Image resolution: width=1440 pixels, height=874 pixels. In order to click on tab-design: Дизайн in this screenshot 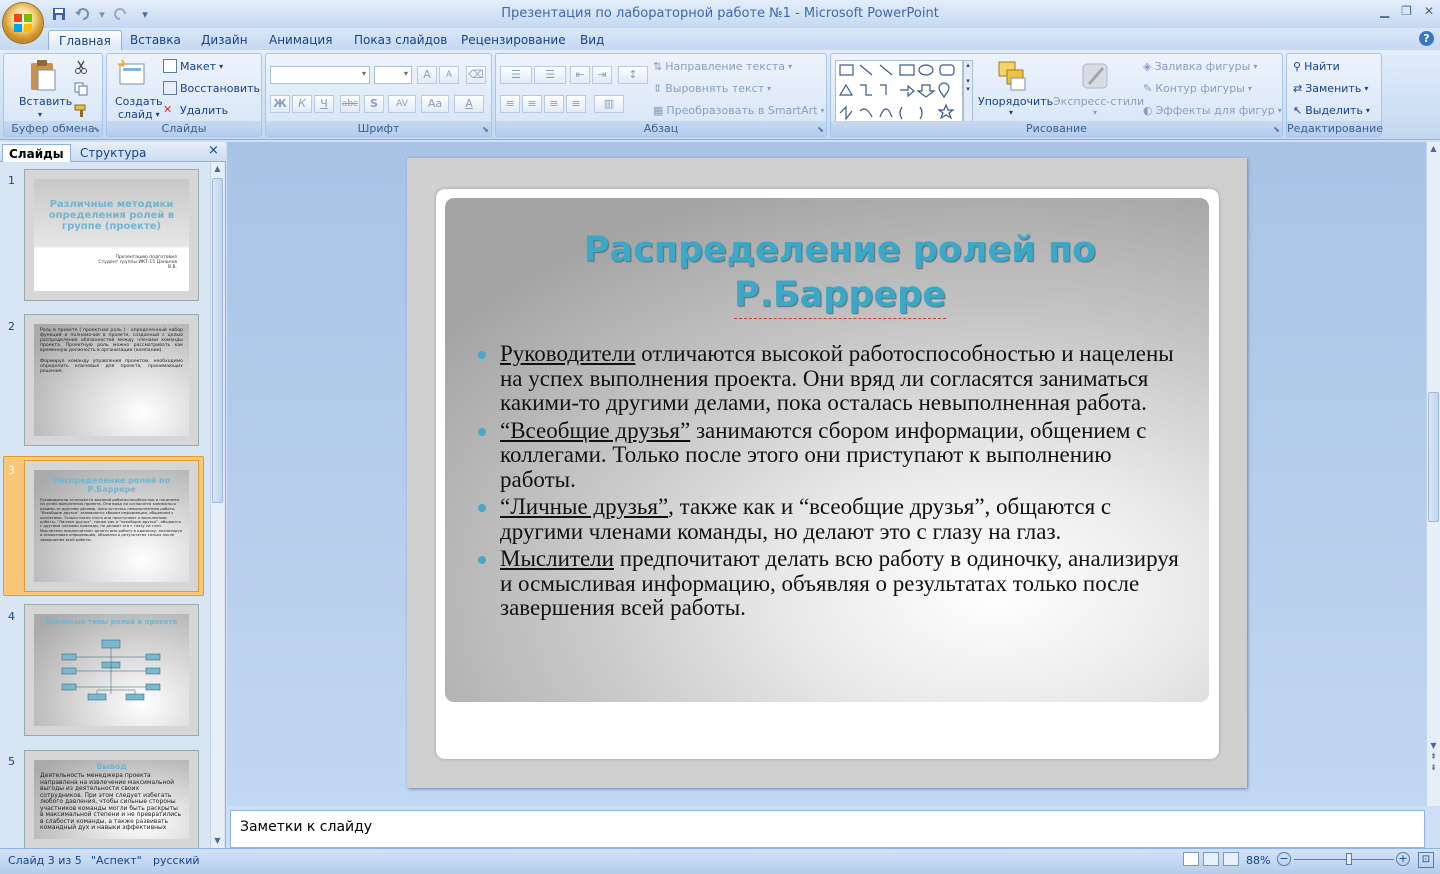, I will do `click(224, 40)`.